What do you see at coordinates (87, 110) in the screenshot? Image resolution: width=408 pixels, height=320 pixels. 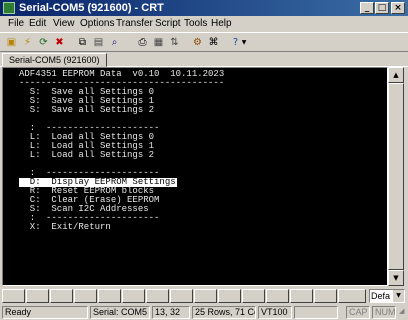 I see `terminal-line: S: Save all Settings 2` at bounding box center [87, 110].